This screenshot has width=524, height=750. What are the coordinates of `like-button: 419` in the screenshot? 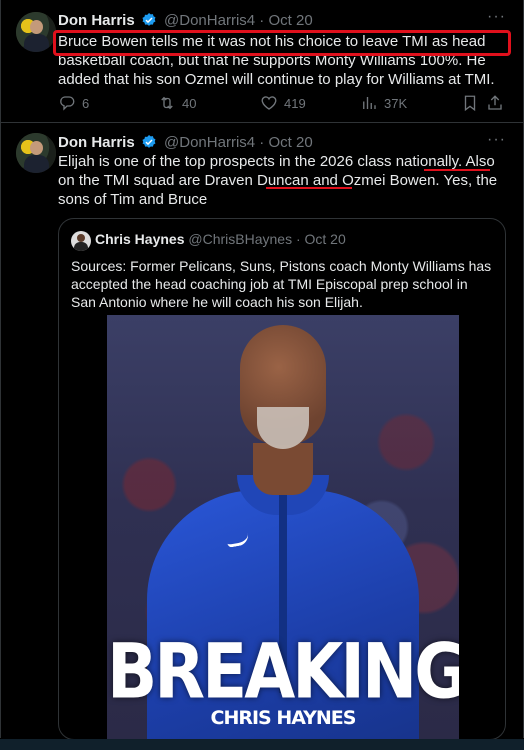 It's located at (283, 103).